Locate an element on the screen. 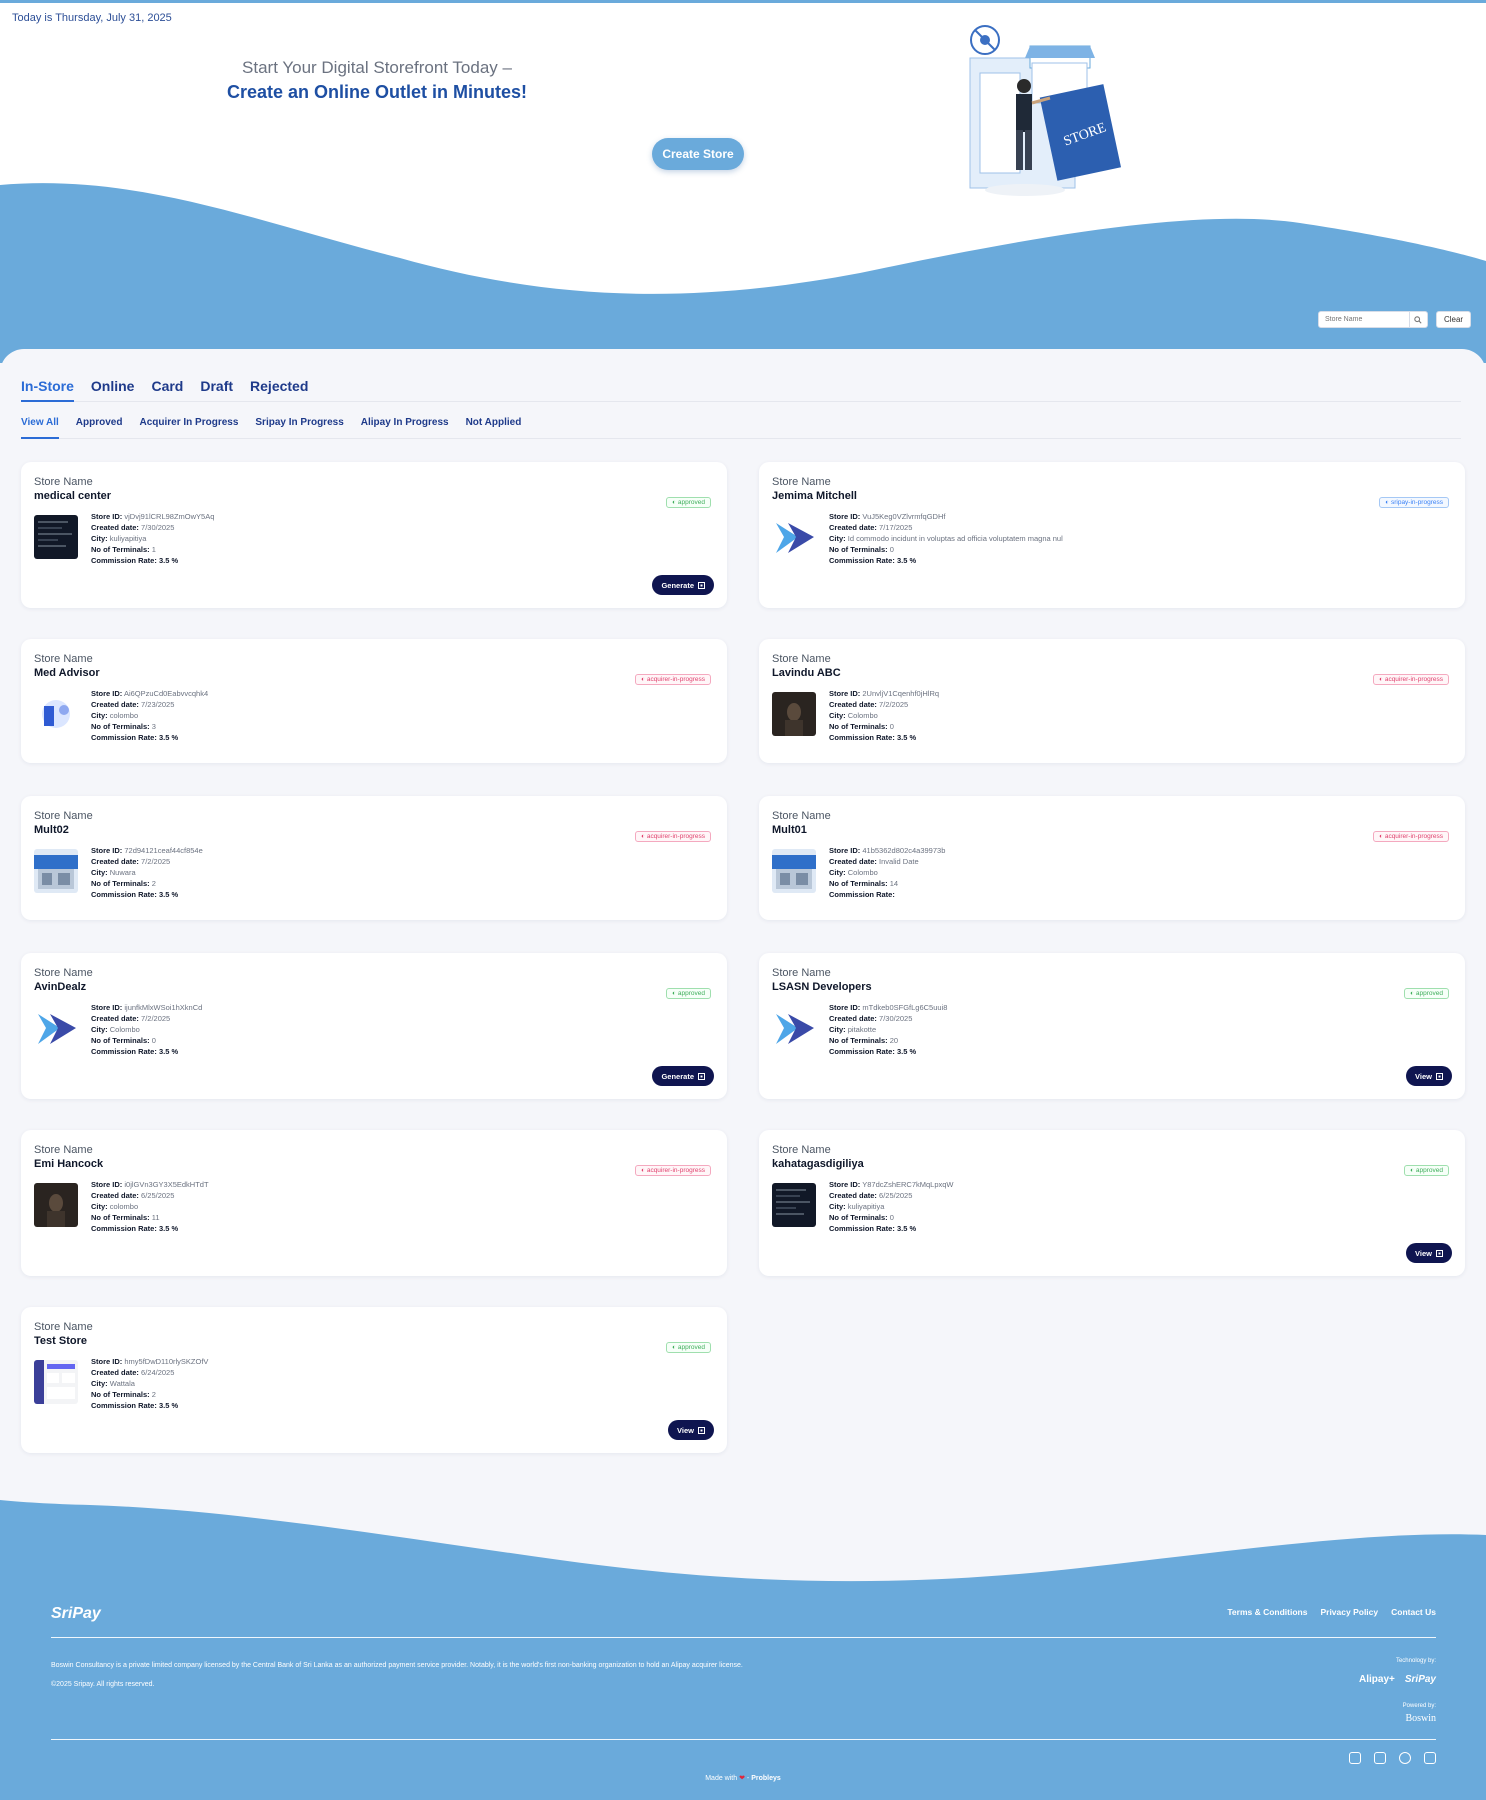  hero-headline-2: Create an Online Outlet in Minutes! is located at coordinates (377, 92).